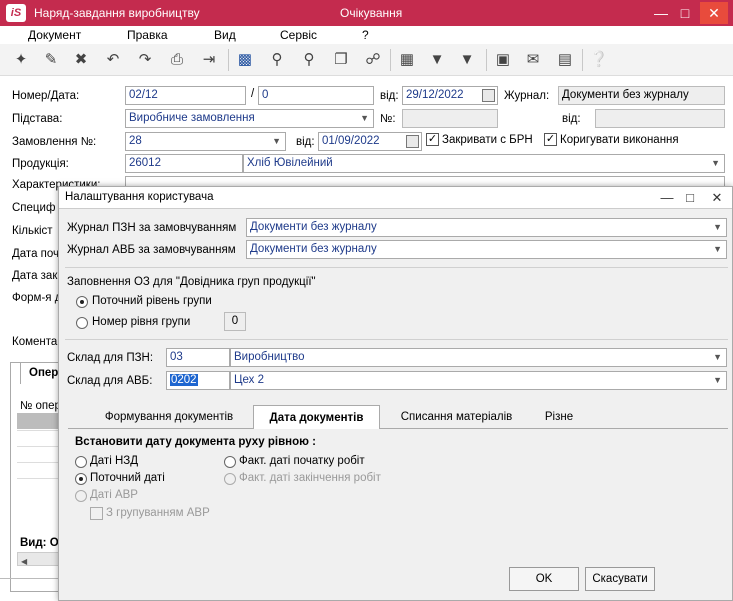 The height and width of the screenshot is (601, 733). Describe the element at coordinates (550, 139) in the screenshot. I see `correct-execution-checkbox: ✓` at that location.